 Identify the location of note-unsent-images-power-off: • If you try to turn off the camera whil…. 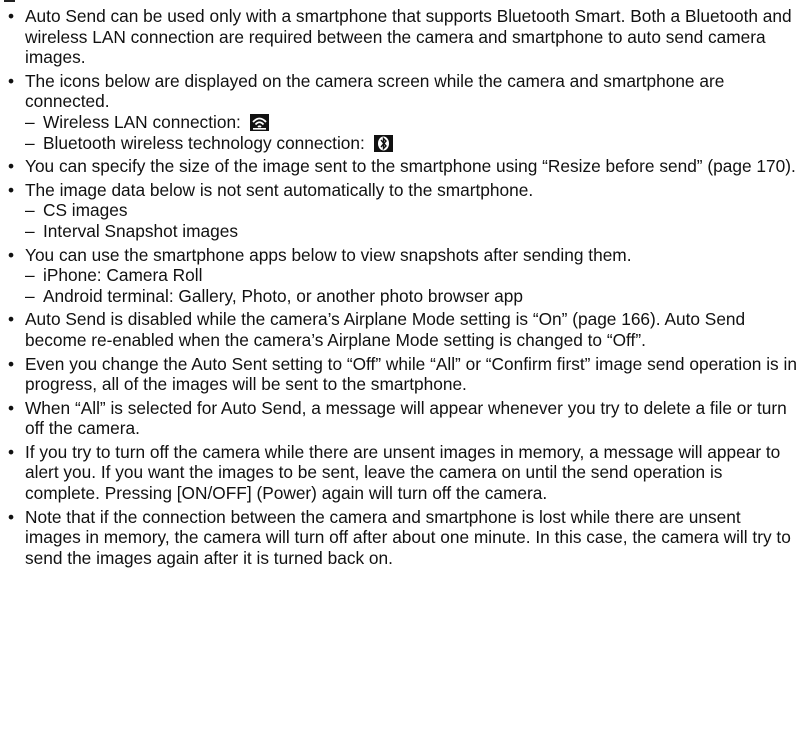
(400, 473).